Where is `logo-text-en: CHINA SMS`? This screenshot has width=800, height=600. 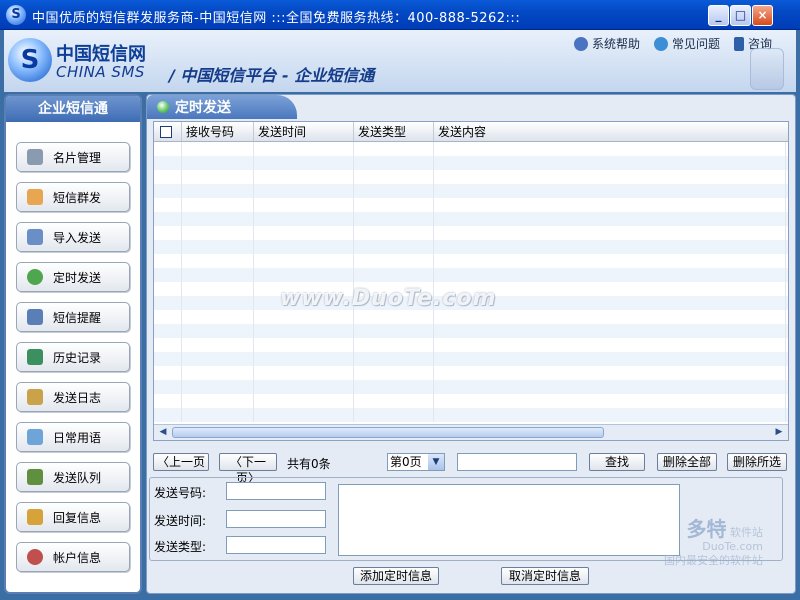 logo-text-en: CHINA SMS is located at coordinates (100, 72).